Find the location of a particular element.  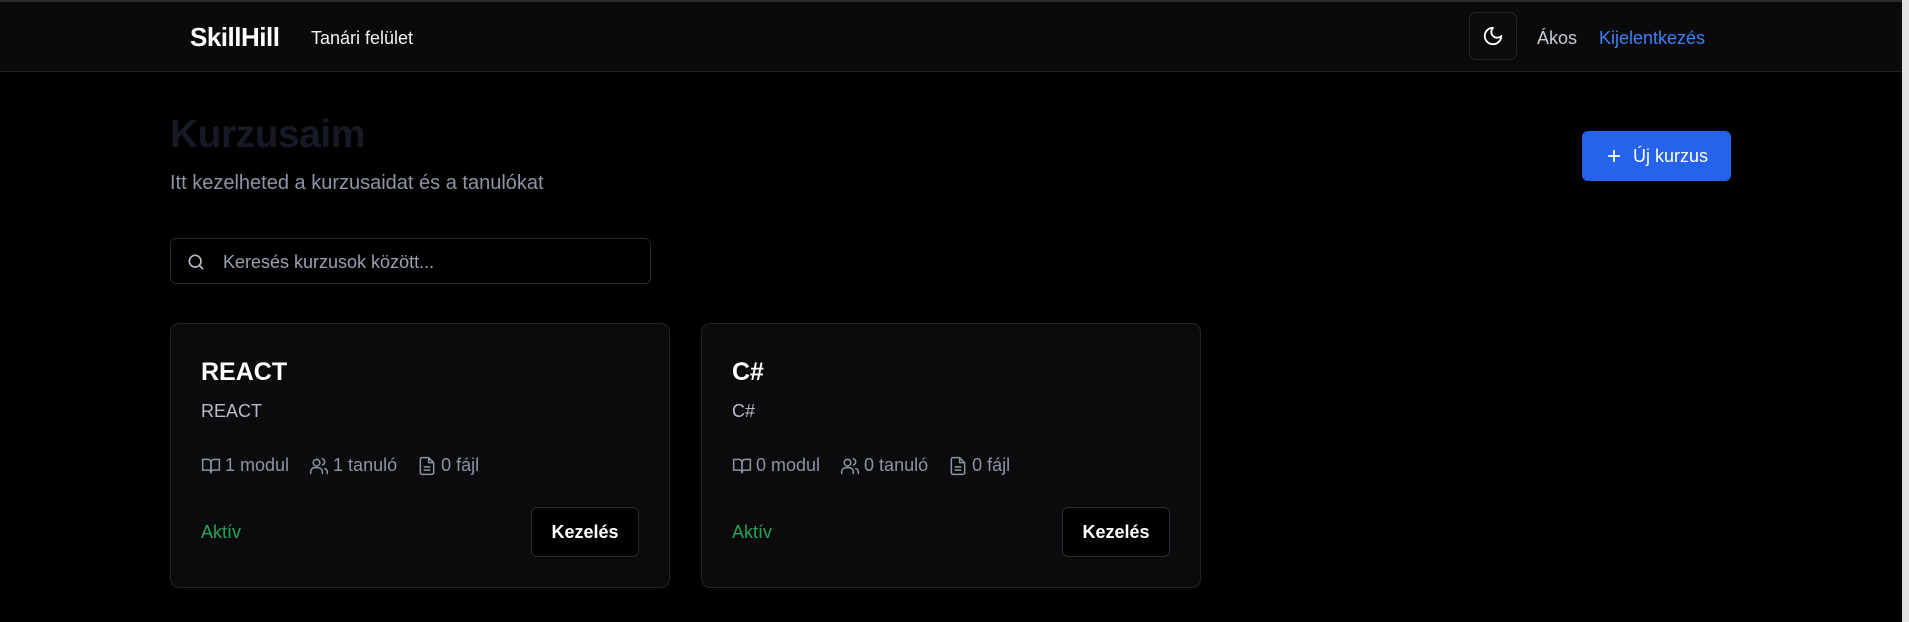

search-input is located at coordinates (433, 262).